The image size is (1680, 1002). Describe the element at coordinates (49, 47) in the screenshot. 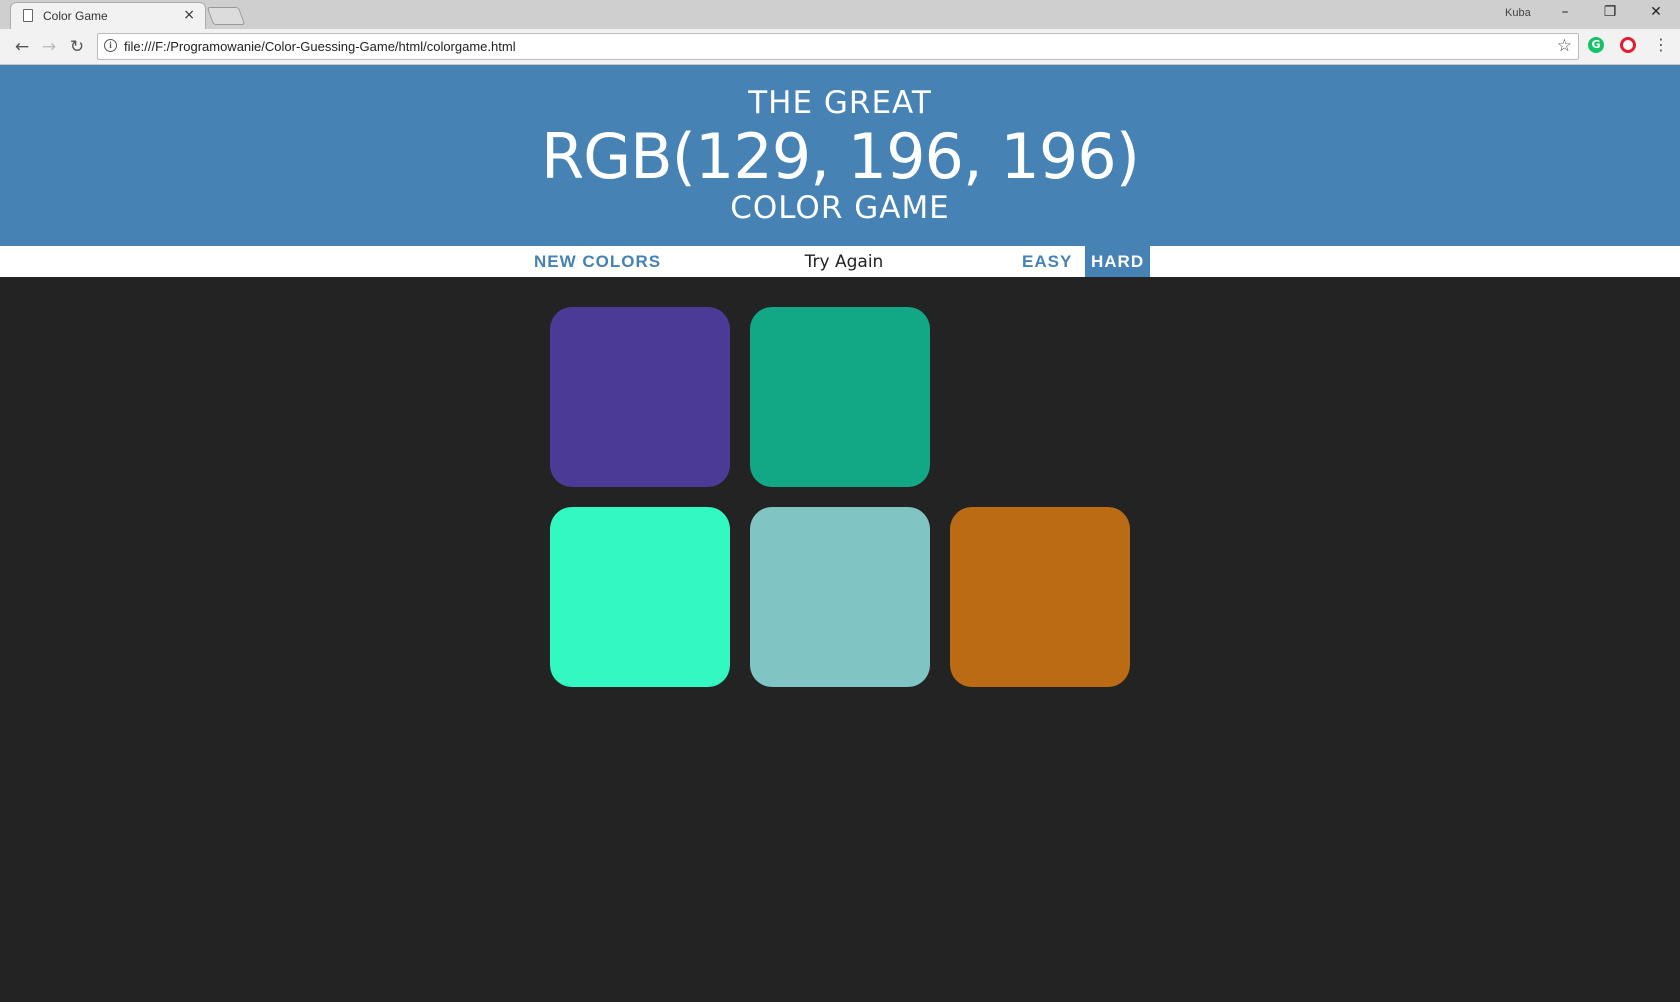

I see `forward-icon: →` at that location.